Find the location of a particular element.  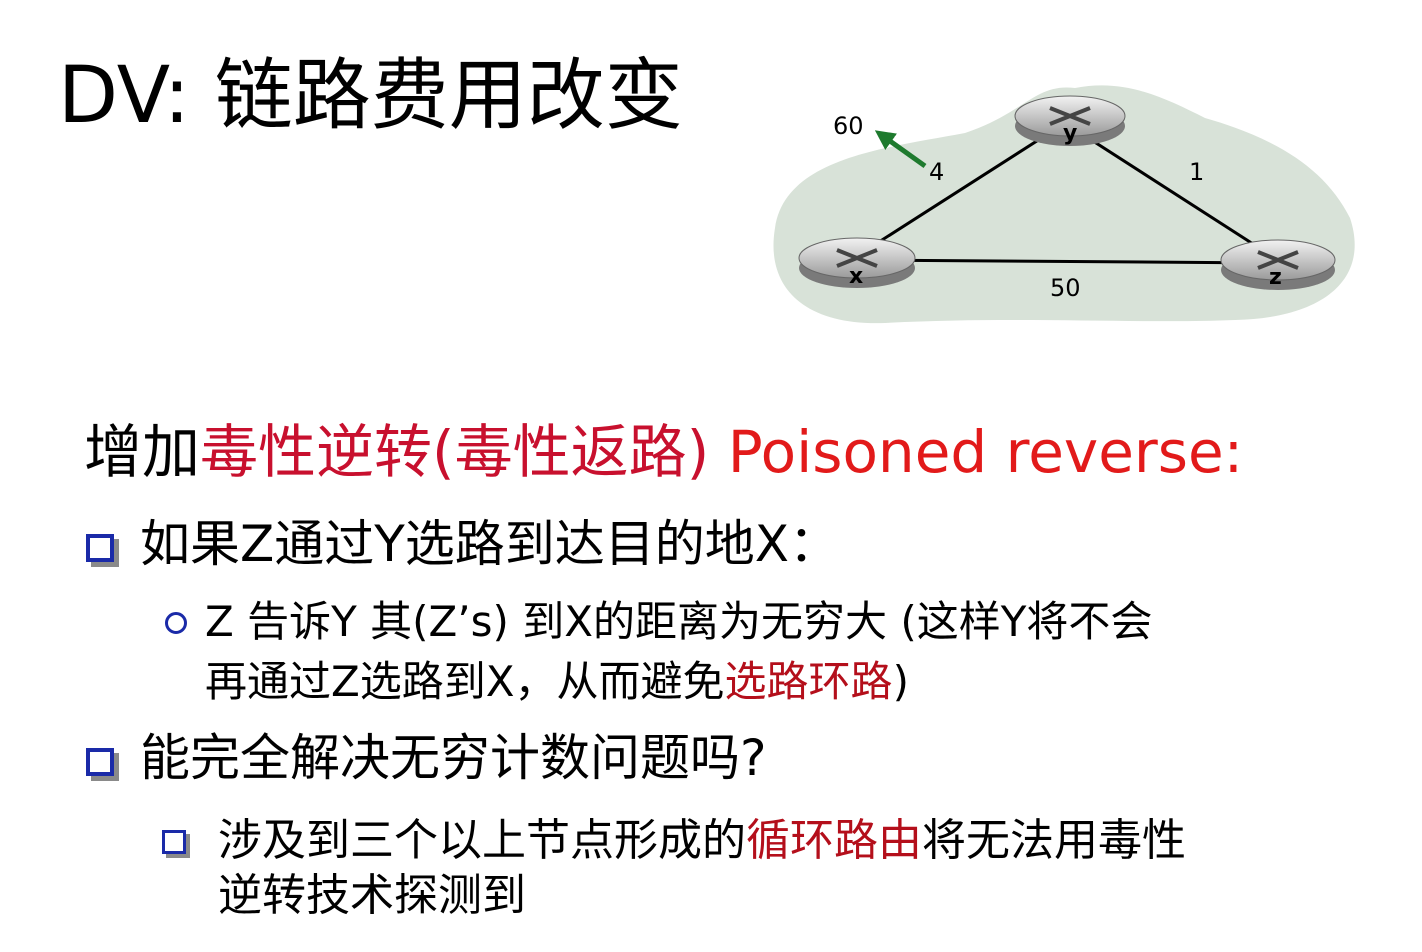

sub1-line2-text: 再通过Z选路到X，从而避免 is located at coordinates (465, 681).